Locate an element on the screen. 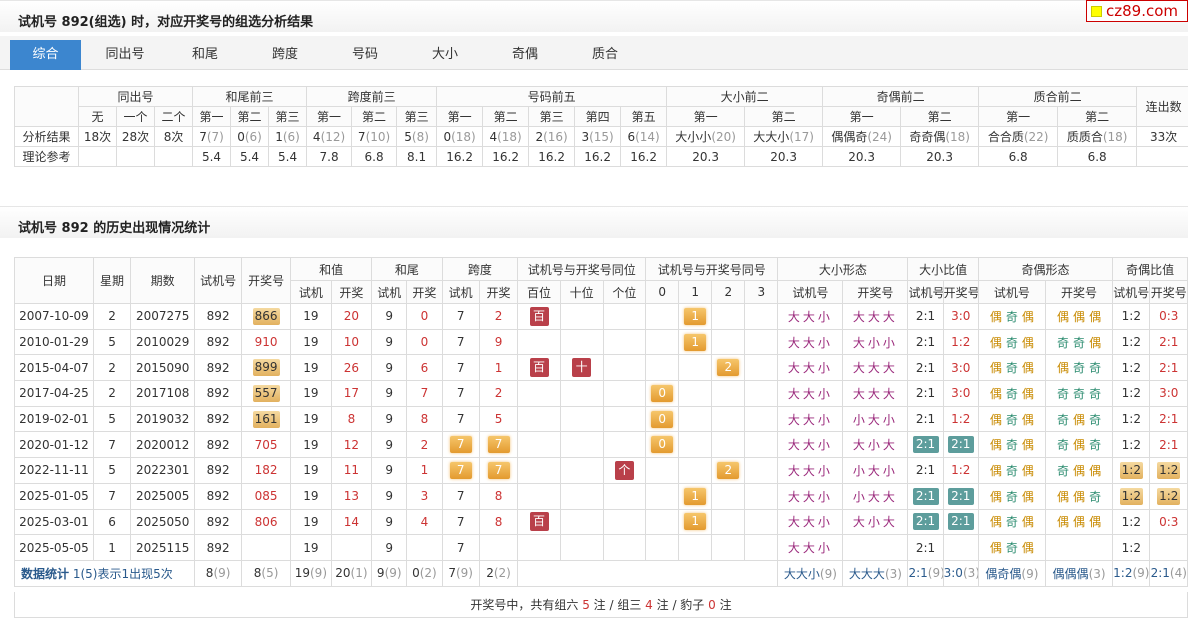  date-cell: 2025-05-05 is located at coordinates (54, 547).